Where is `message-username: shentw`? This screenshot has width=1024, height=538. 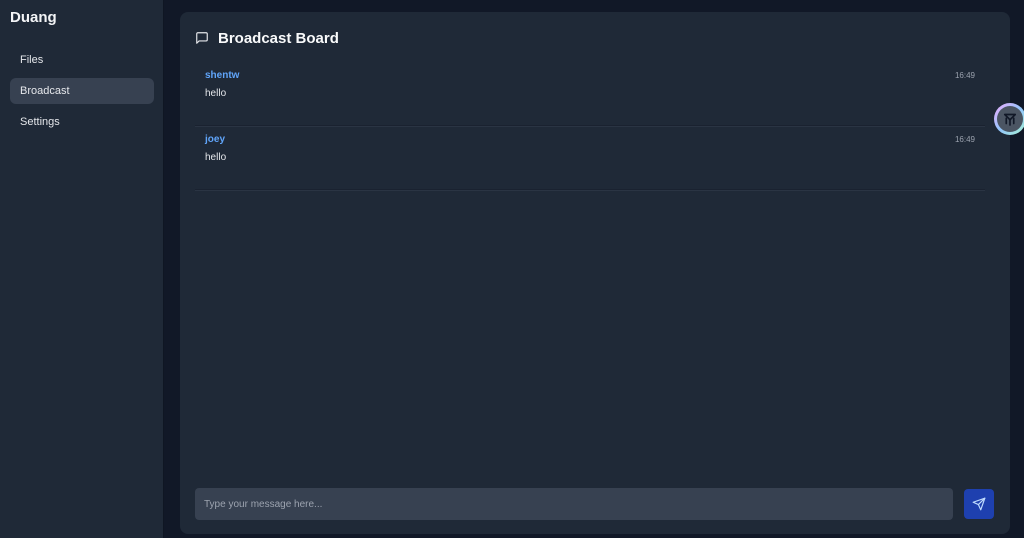
message-username: shentw is located at coordinates (222, 75).